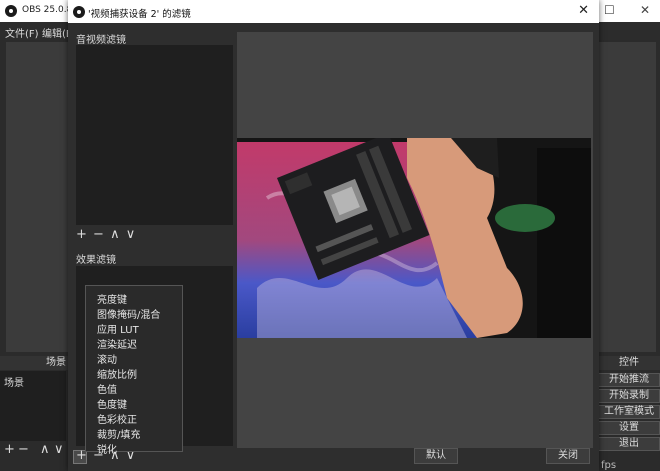 This screenshot has height=471, width=660. Describe the element at coordinates (59, 449) in the screenshot. I see `scene-down-icon: ∨` at that location.